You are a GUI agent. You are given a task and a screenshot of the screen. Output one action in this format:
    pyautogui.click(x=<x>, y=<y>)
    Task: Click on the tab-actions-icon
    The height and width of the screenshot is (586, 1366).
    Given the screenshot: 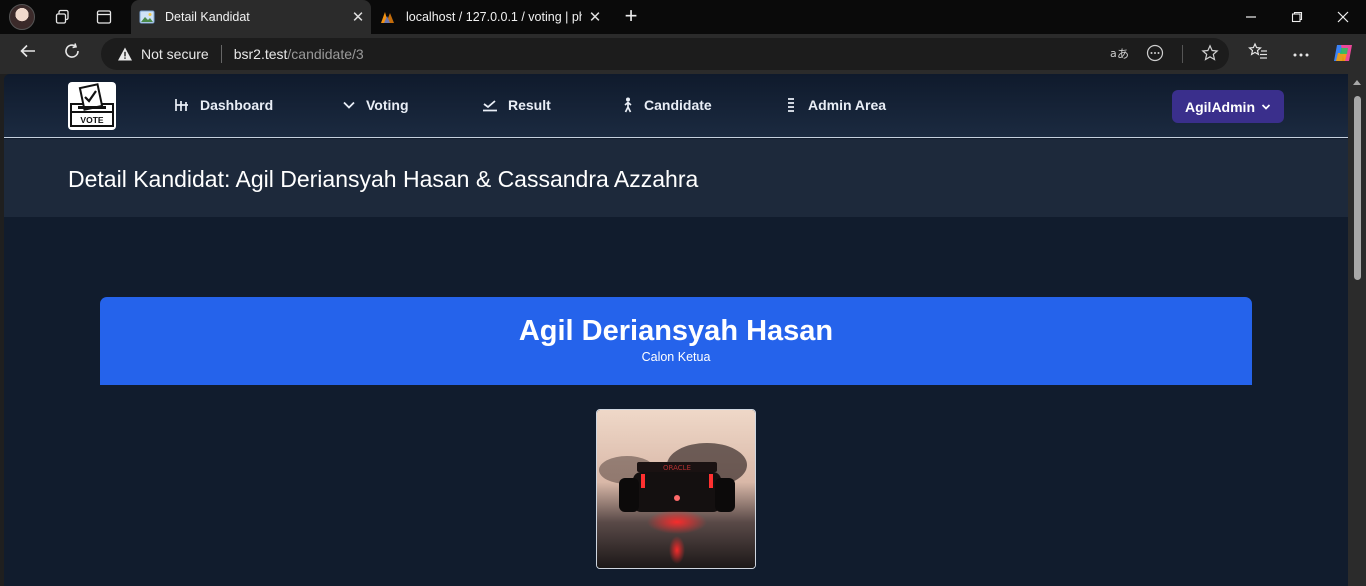 What is the action you would take?
    pyautogui.click(x=104, y=17)
    